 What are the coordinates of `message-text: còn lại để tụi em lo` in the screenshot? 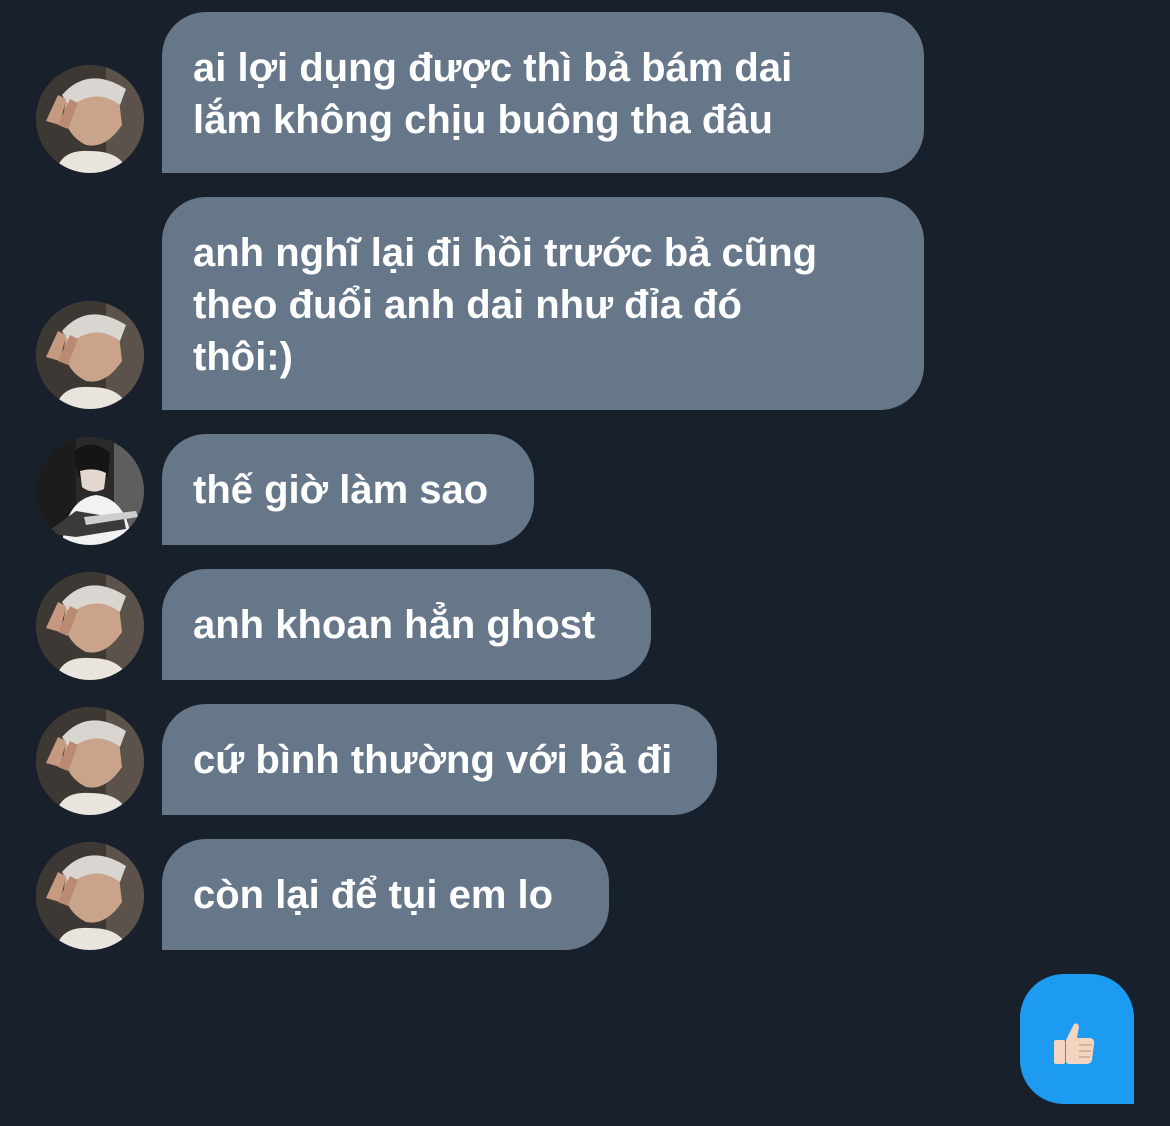 It's located at (373, 895).